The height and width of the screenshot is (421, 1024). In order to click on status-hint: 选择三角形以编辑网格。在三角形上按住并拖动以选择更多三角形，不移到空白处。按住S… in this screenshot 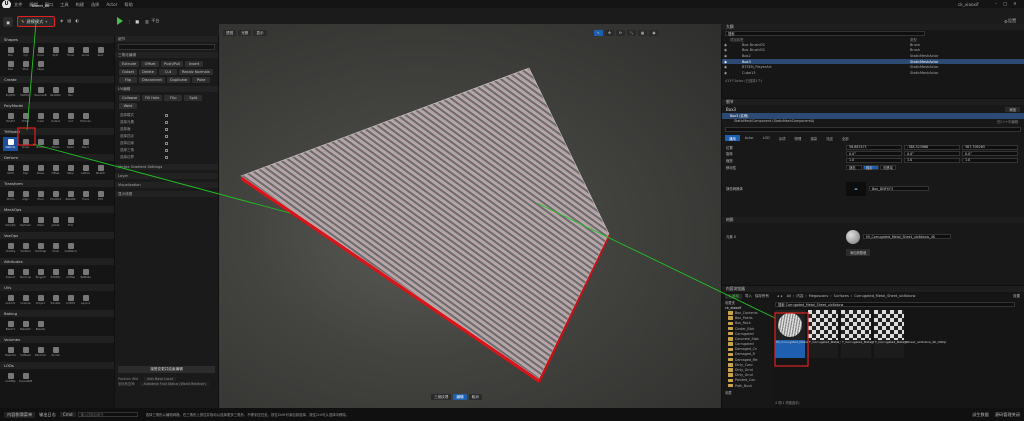, I will do `click(247, 415)`.